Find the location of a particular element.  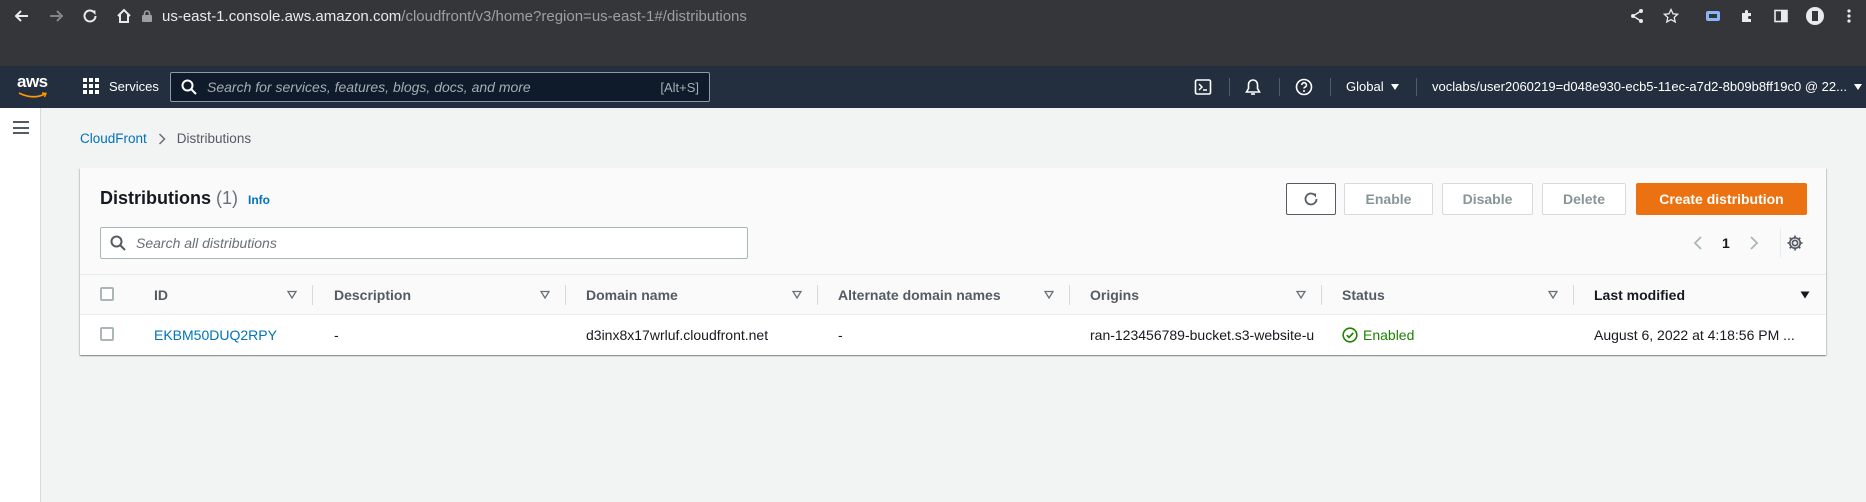

services-menu: Services is located at coordinates (121, 86).